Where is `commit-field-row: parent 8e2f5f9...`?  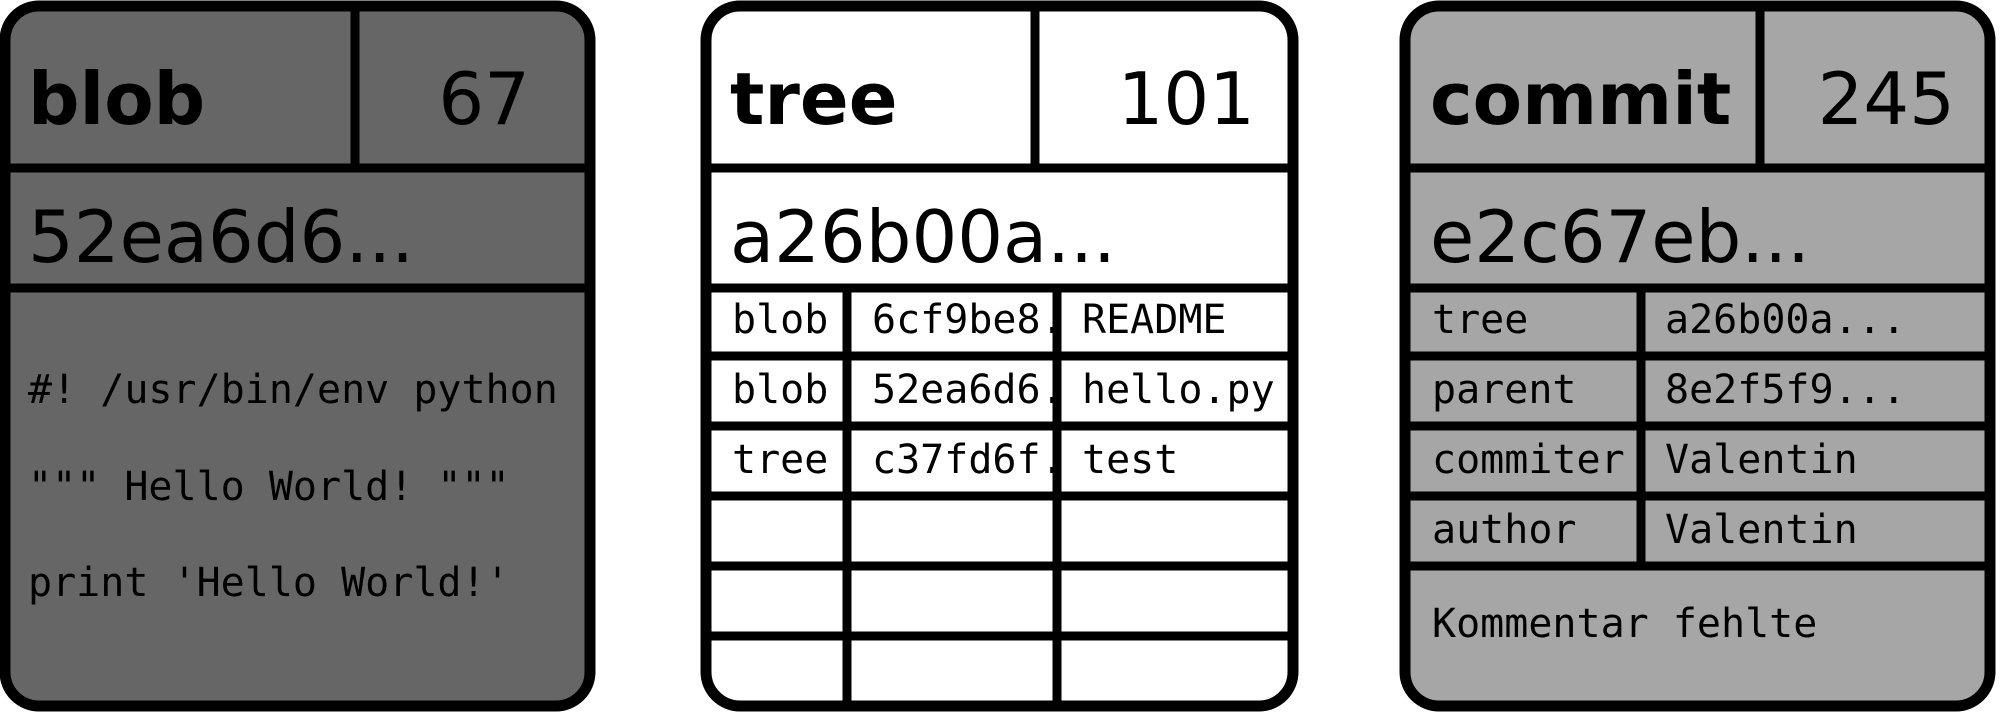 commit-field-row: parent 8e2f5f9... is located at coordinates (1669, 390).